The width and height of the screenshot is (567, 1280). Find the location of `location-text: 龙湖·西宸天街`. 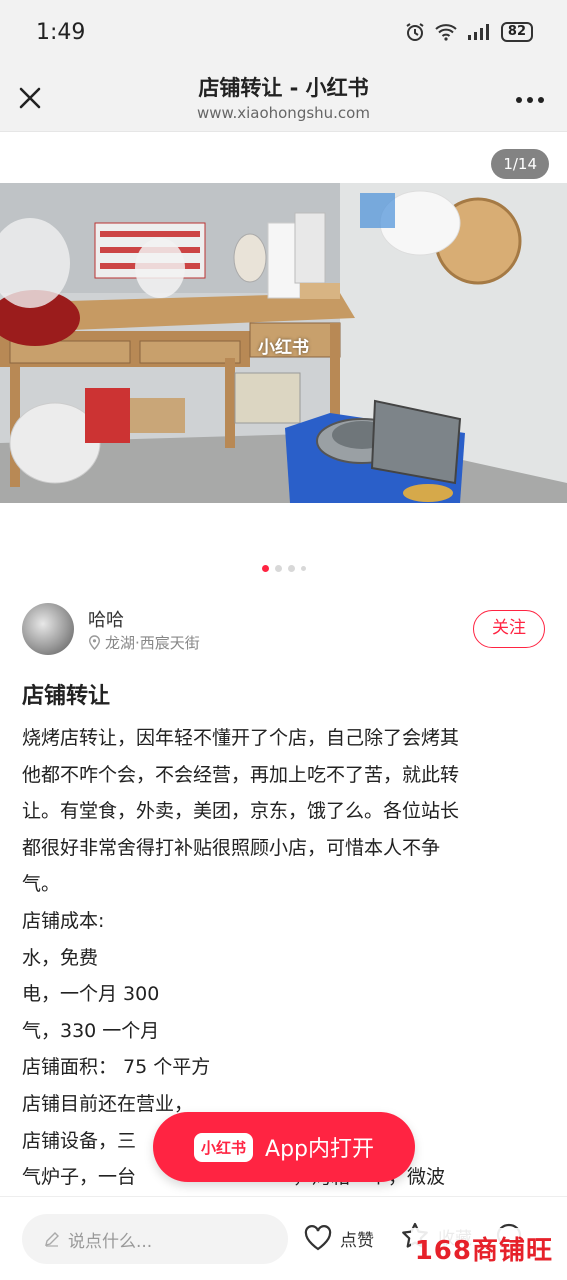

location-text: 龙湖·西宸天街 is located at coordinates (152, 643).